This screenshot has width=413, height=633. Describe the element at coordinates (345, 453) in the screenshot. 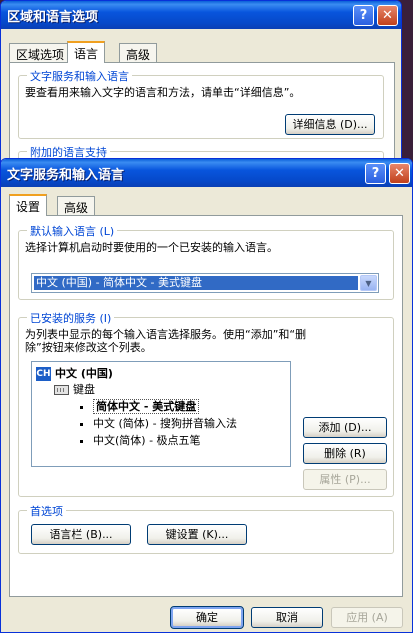

I see `remove-button: 删除 (R)` at that location.